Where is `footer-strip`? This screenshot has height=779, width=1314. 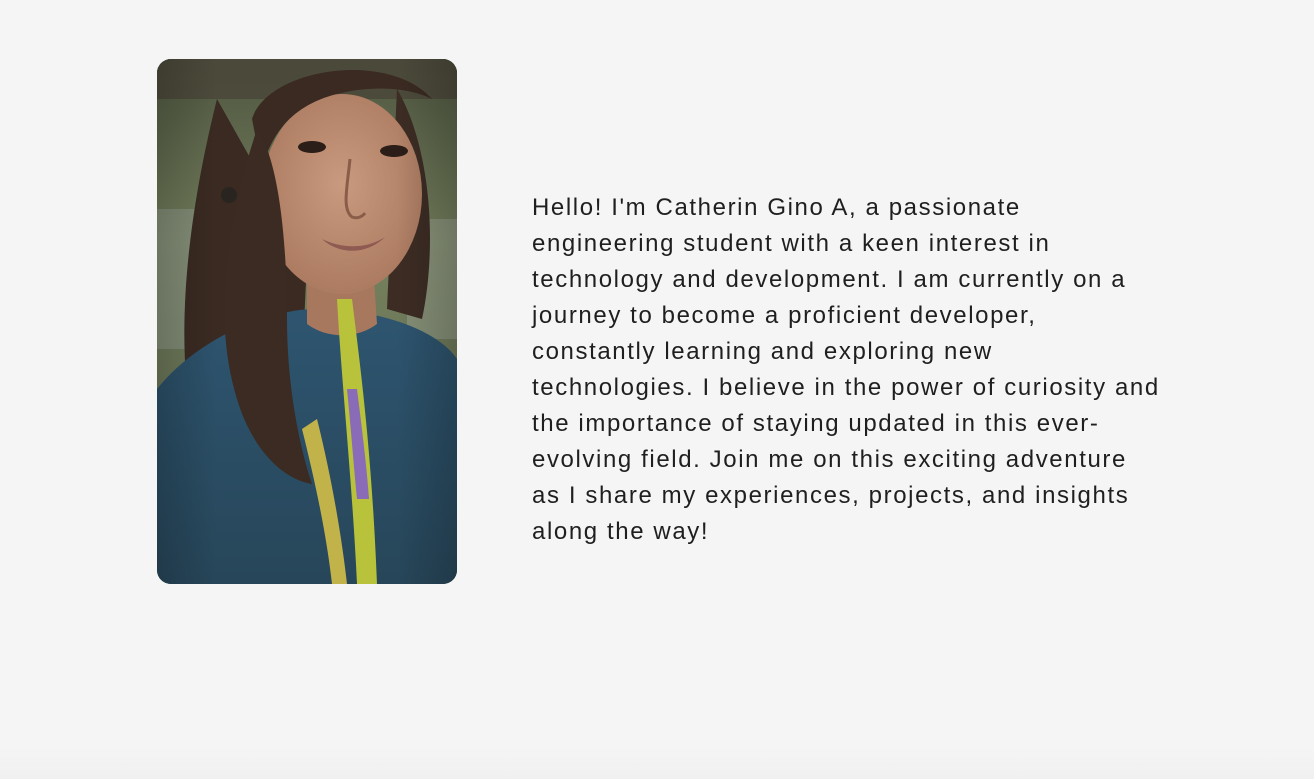
footer-strip is located at coordinates (657, 763).